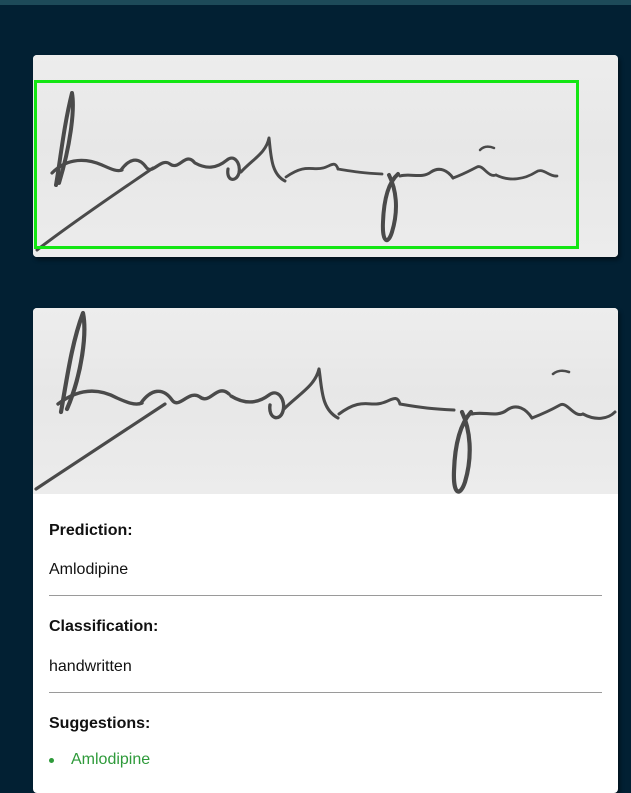 This screenshot has height=793, width=631. What do you see at coordinates (110, 759) in the screenshot?
I see `suggestion-text: Amlodipine` at bounding box center [110, 759].